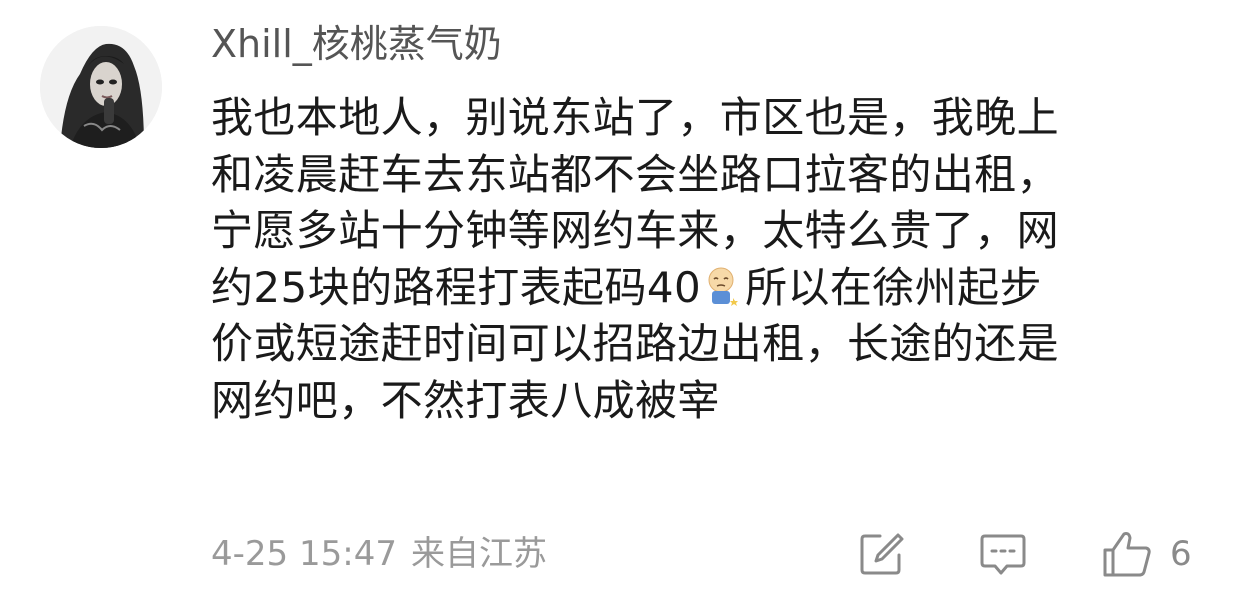 The width and height of the screenshot is (1236, 597). I want to click on share-edit-icon, so click(882, 554).